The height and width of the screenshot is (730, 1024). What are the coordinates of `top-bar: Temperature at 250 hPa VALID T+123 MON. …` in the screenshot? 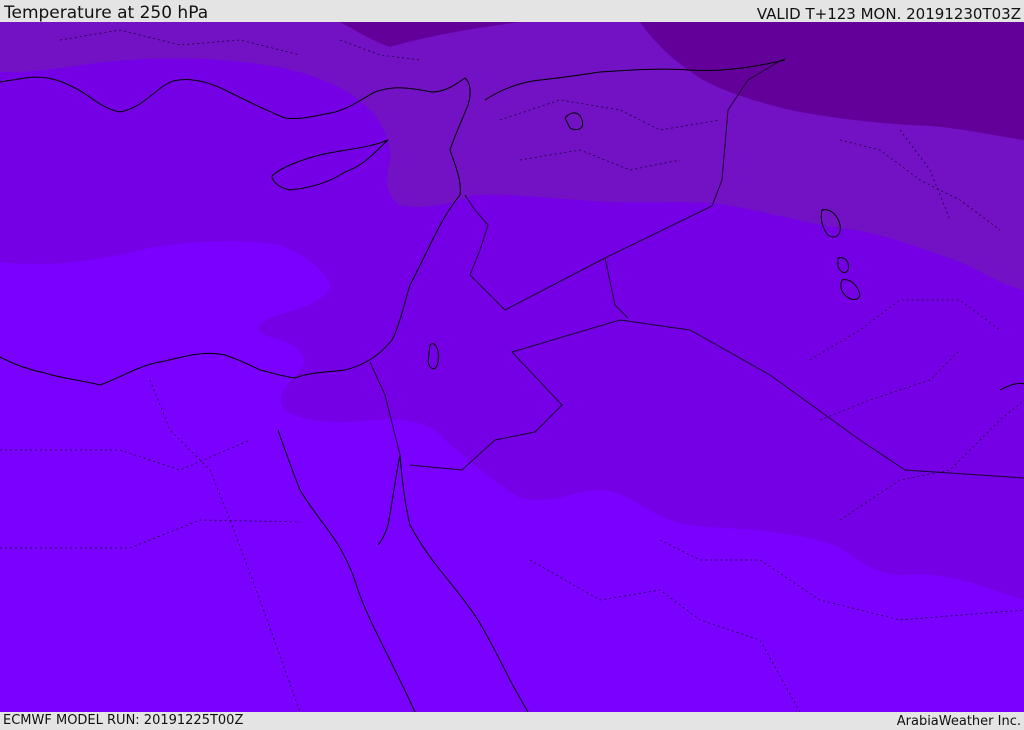 It's located at (512, 11).